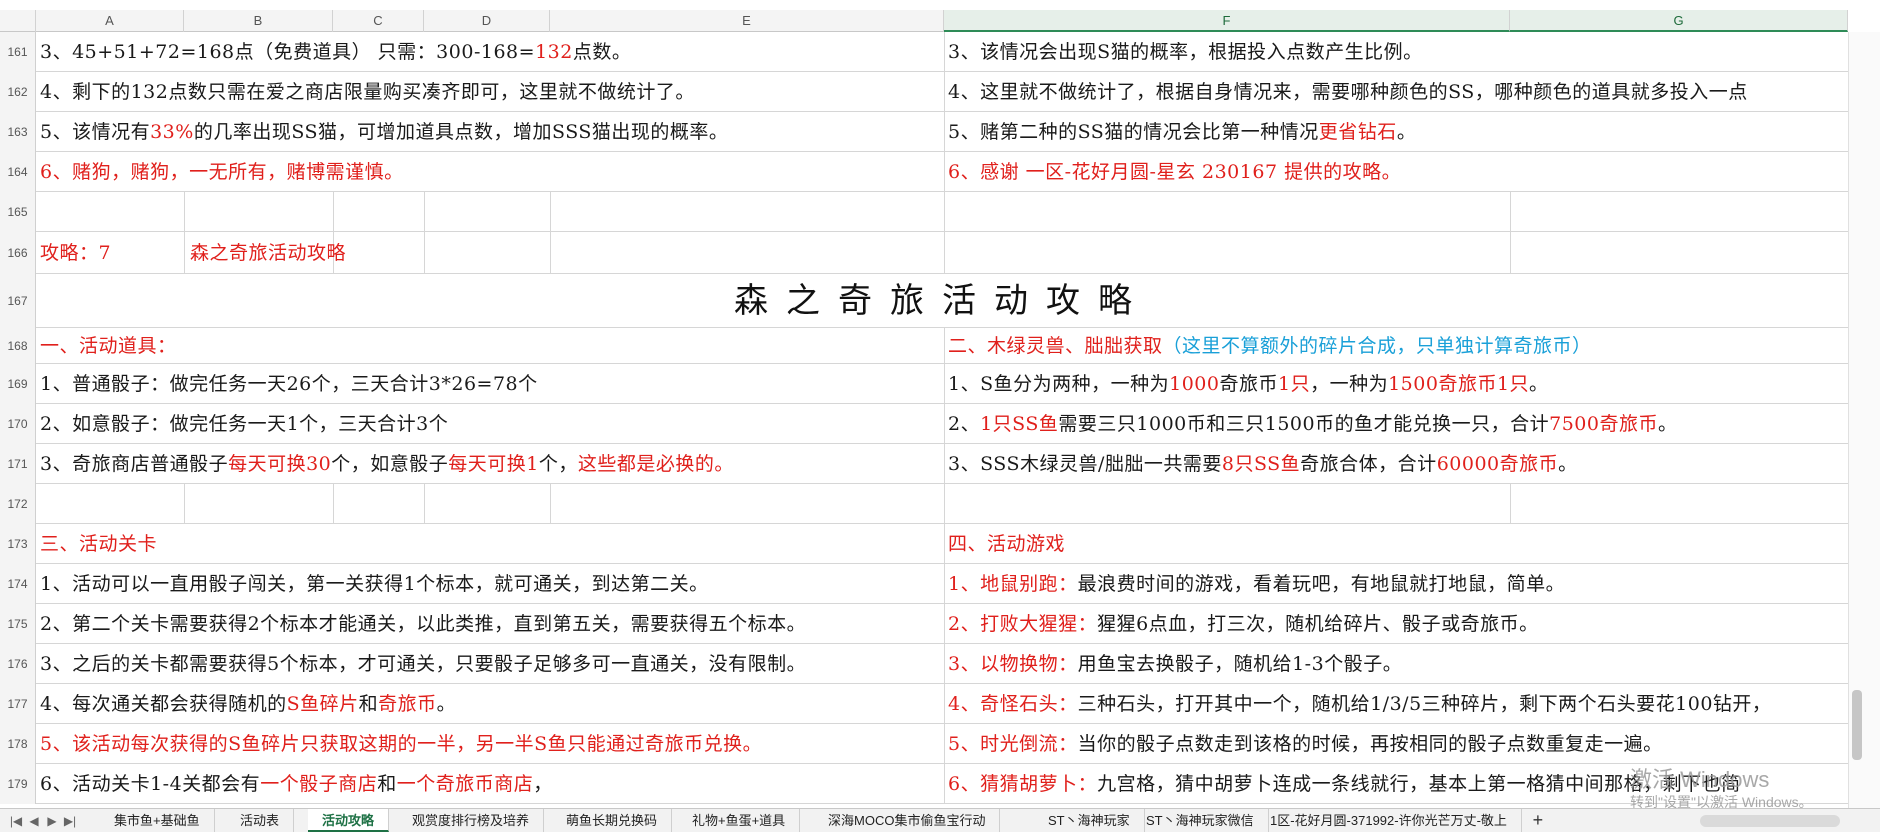 Image resolution: width=1880 pixels, height=832 pixels. I want to click on sheet-tab: 萌鱼长期兑换码, so click(612, 820).